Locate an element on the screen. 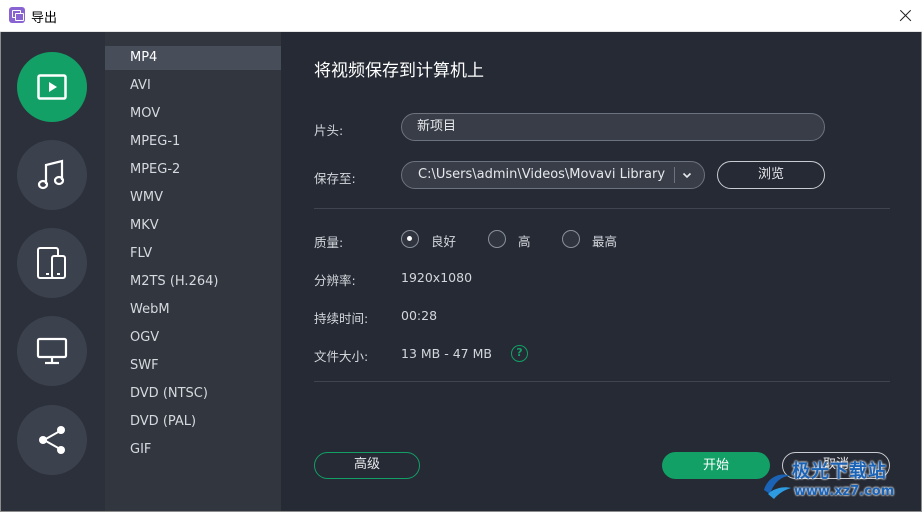 This screenshot has height=512, width=922. help-icon: ? is located at coordinates (519, 353).